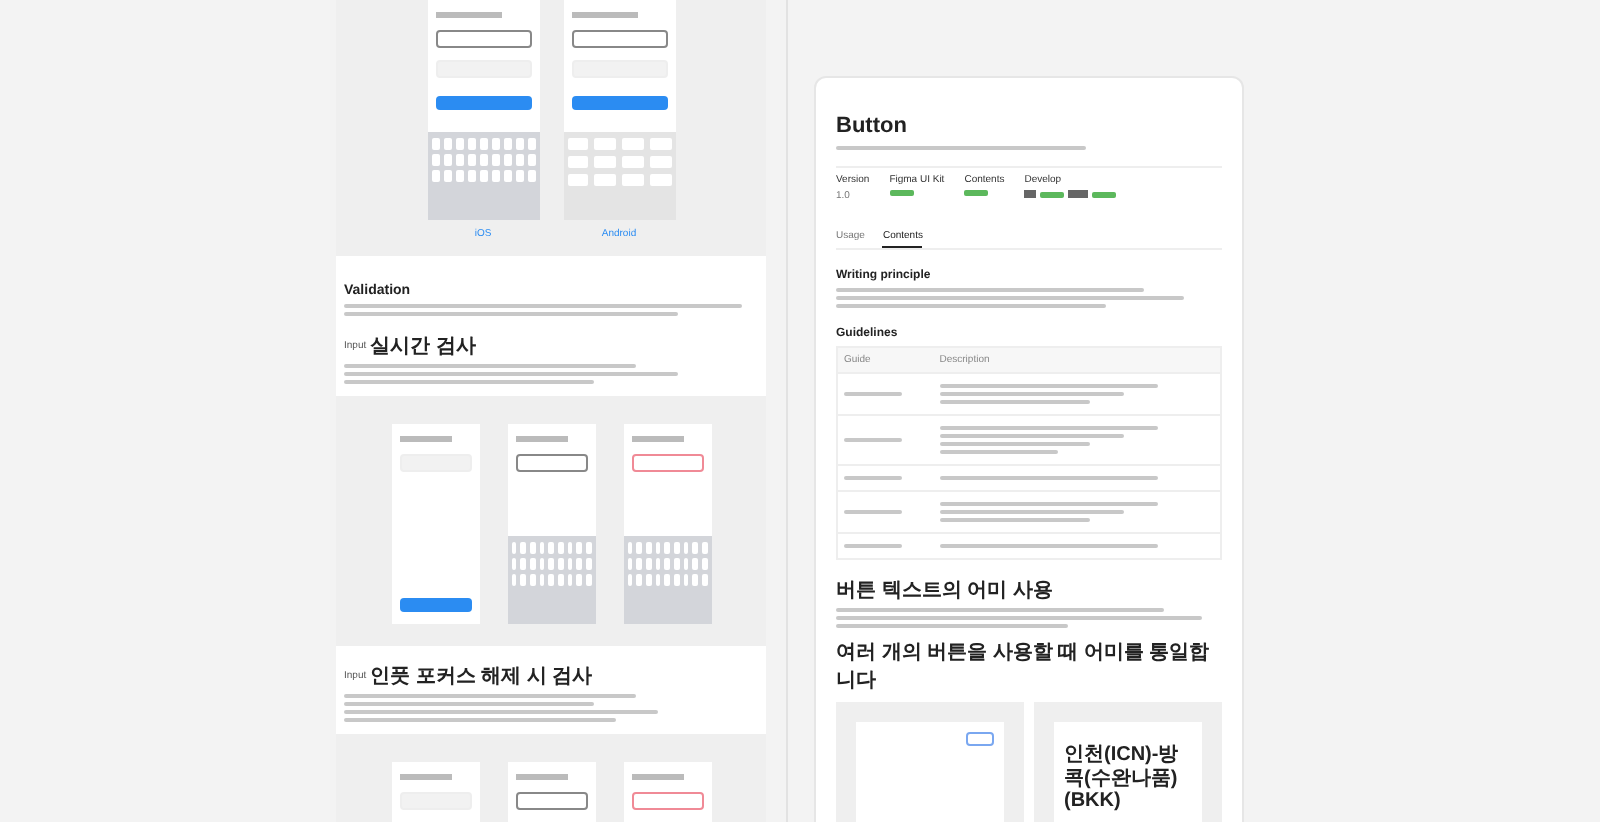 This screenshot has height=822, width=1600. I want to click on page-title: Button, so click(872, 126).